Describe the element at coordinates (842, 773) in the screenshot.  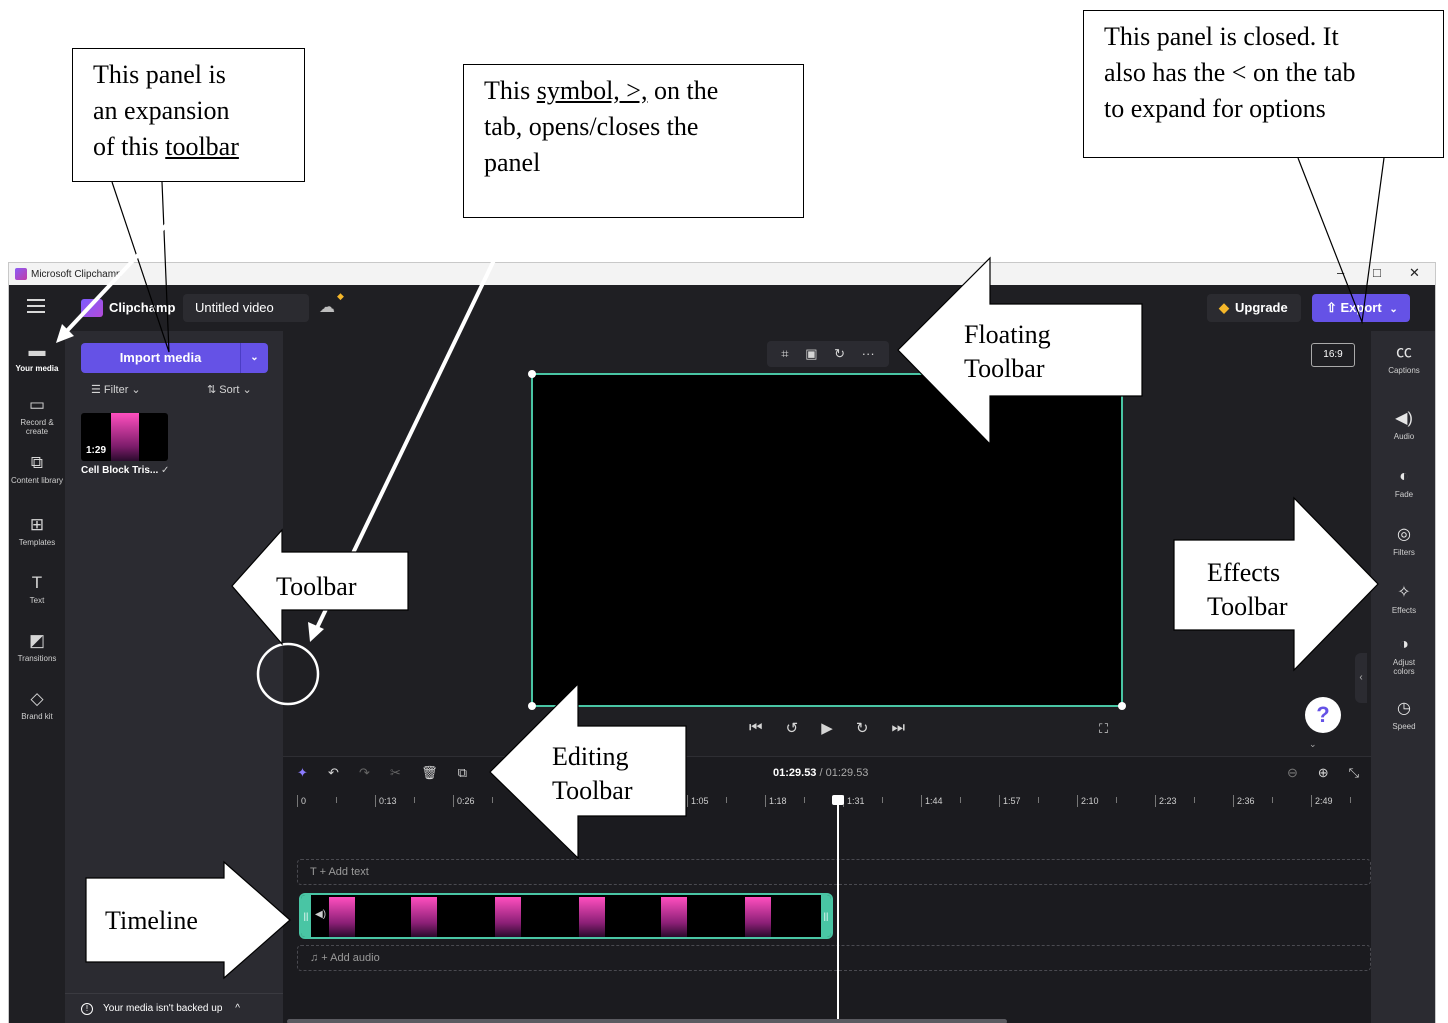
I see `total-time: / 01:29.53` at that location.